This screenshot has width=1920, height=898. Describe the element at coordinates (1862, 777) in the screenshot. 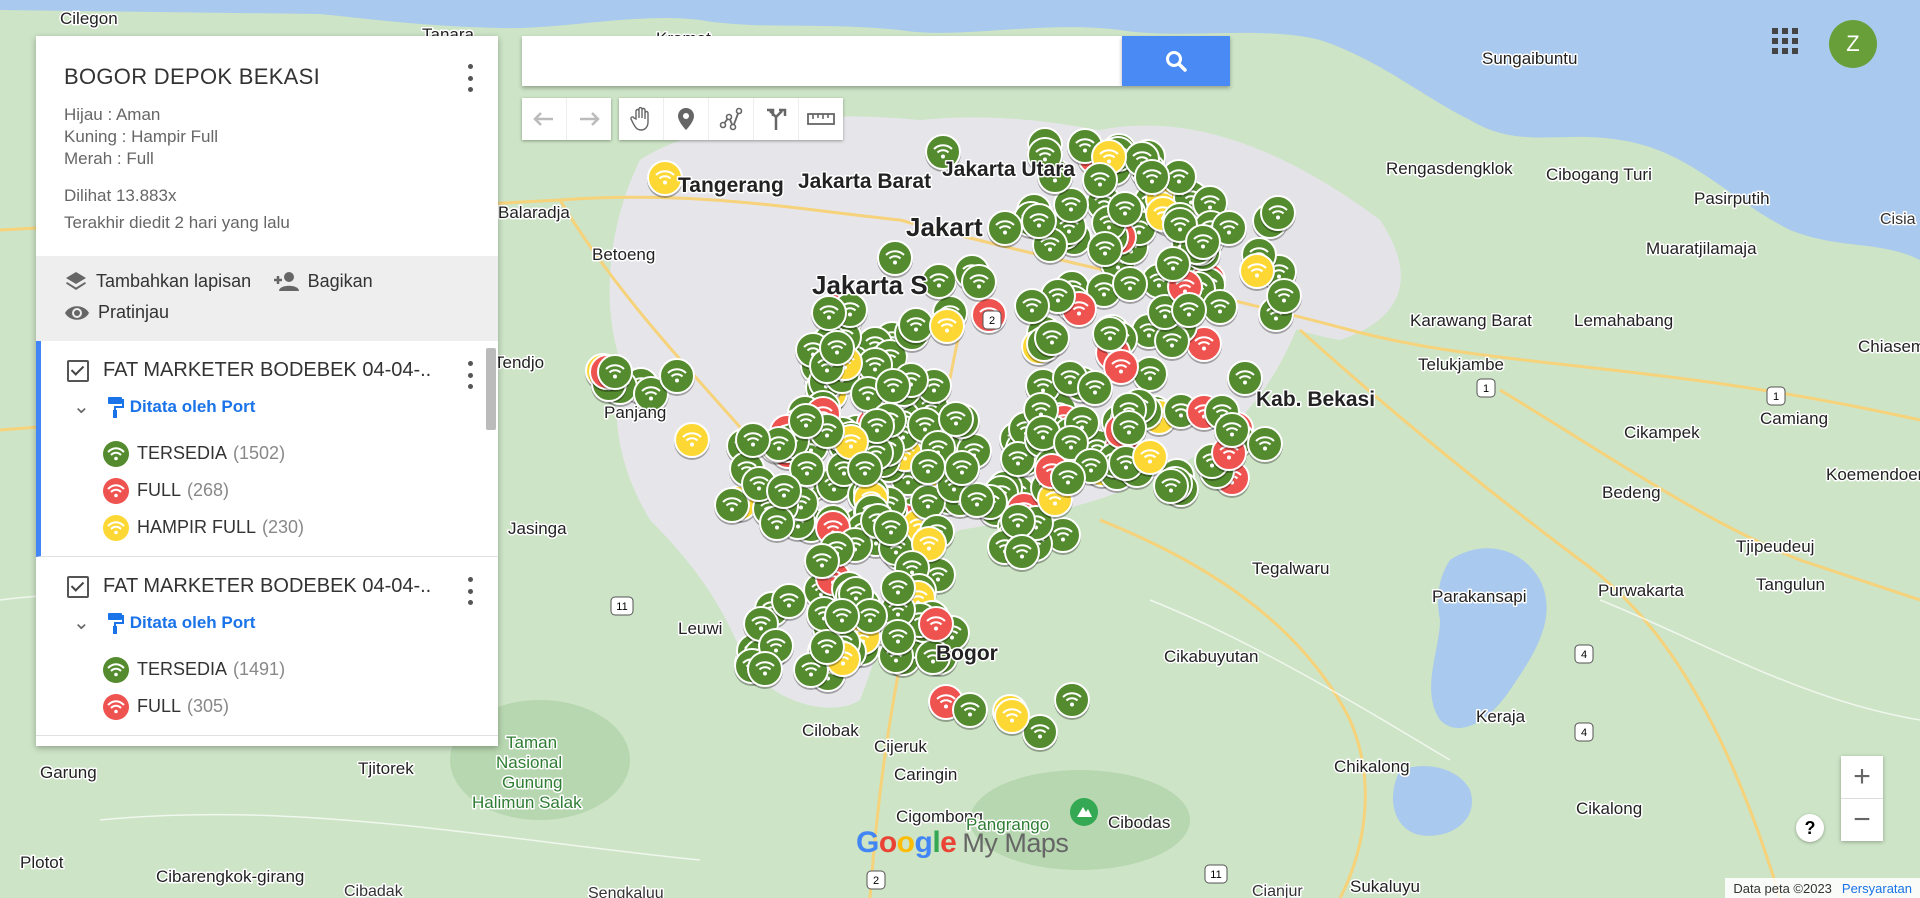

I see `zoom-in-button: +` at that location.